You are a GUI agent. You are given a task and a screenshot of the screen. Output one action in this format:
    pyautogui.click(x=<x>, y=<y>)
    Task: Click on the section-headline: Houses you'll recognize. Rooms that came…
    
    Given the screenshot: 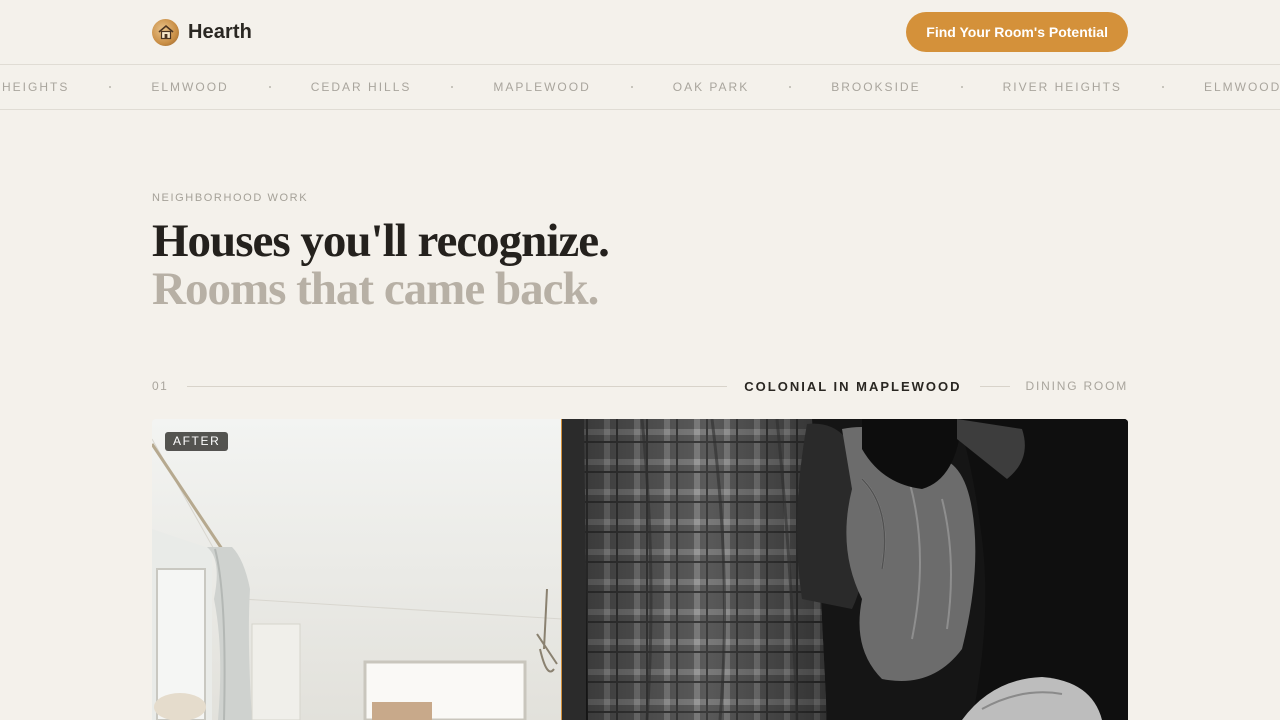 What is the action you would take?
    pyautogui.click(x=381, y=265)
    